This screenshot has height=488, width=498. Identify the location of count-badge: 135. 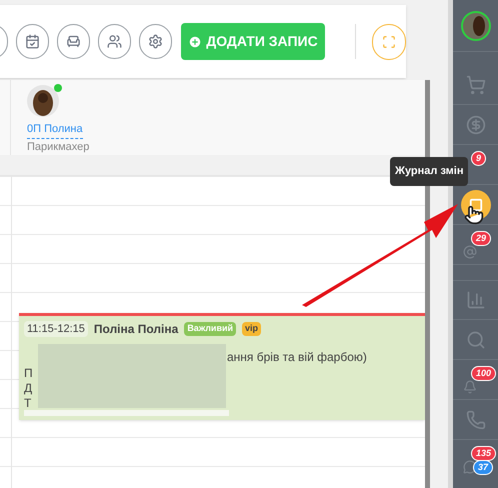
(483, 453).